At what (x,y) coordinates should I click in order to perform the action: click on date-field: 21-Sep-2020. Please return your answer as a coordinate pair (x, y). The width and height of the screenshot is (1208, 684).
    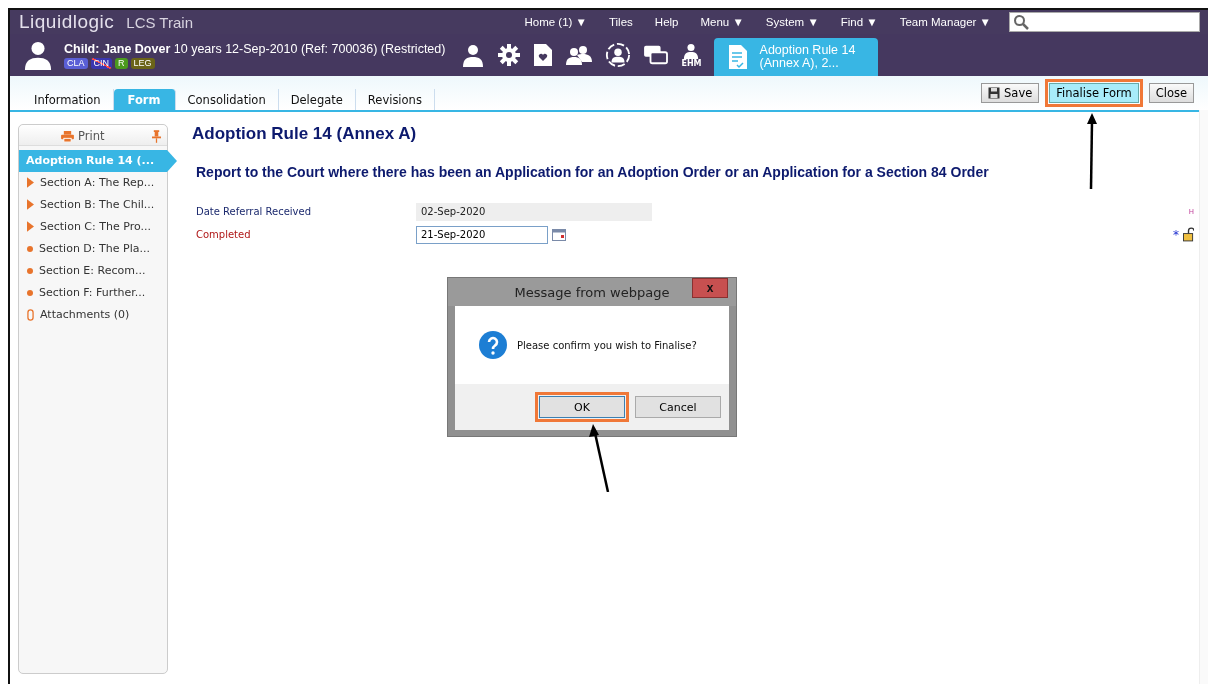
    Looking at the image, I should click on (482, 234).